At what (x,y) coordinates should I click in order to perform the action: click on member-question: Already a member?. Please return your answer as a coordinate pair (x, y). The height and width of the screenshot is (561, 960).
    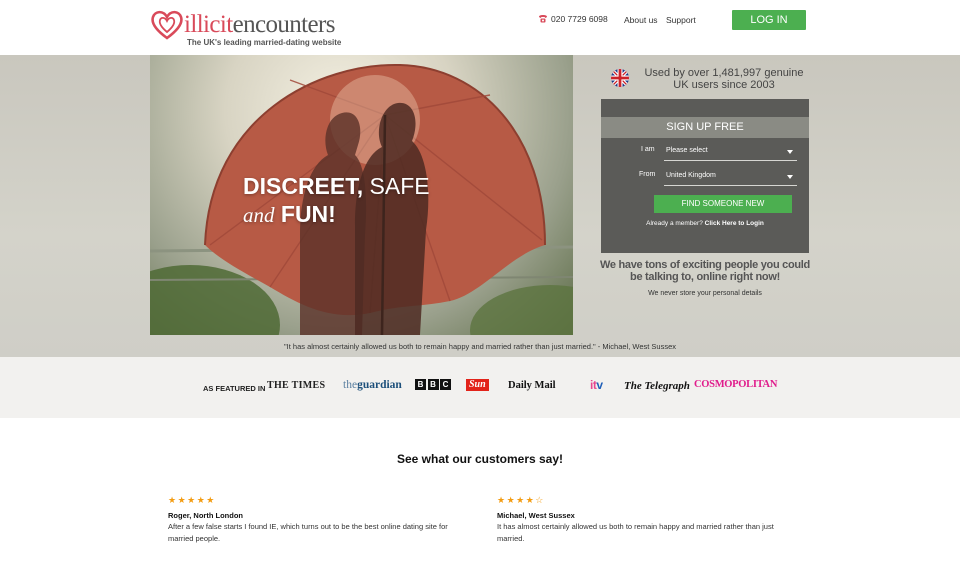
    Looking at the image, I should click on (674, 223).